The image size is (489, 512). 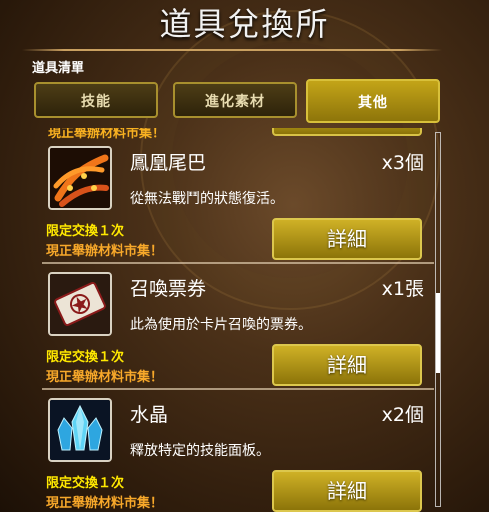 I want to click on title-divider, so click(x=232, y=50).